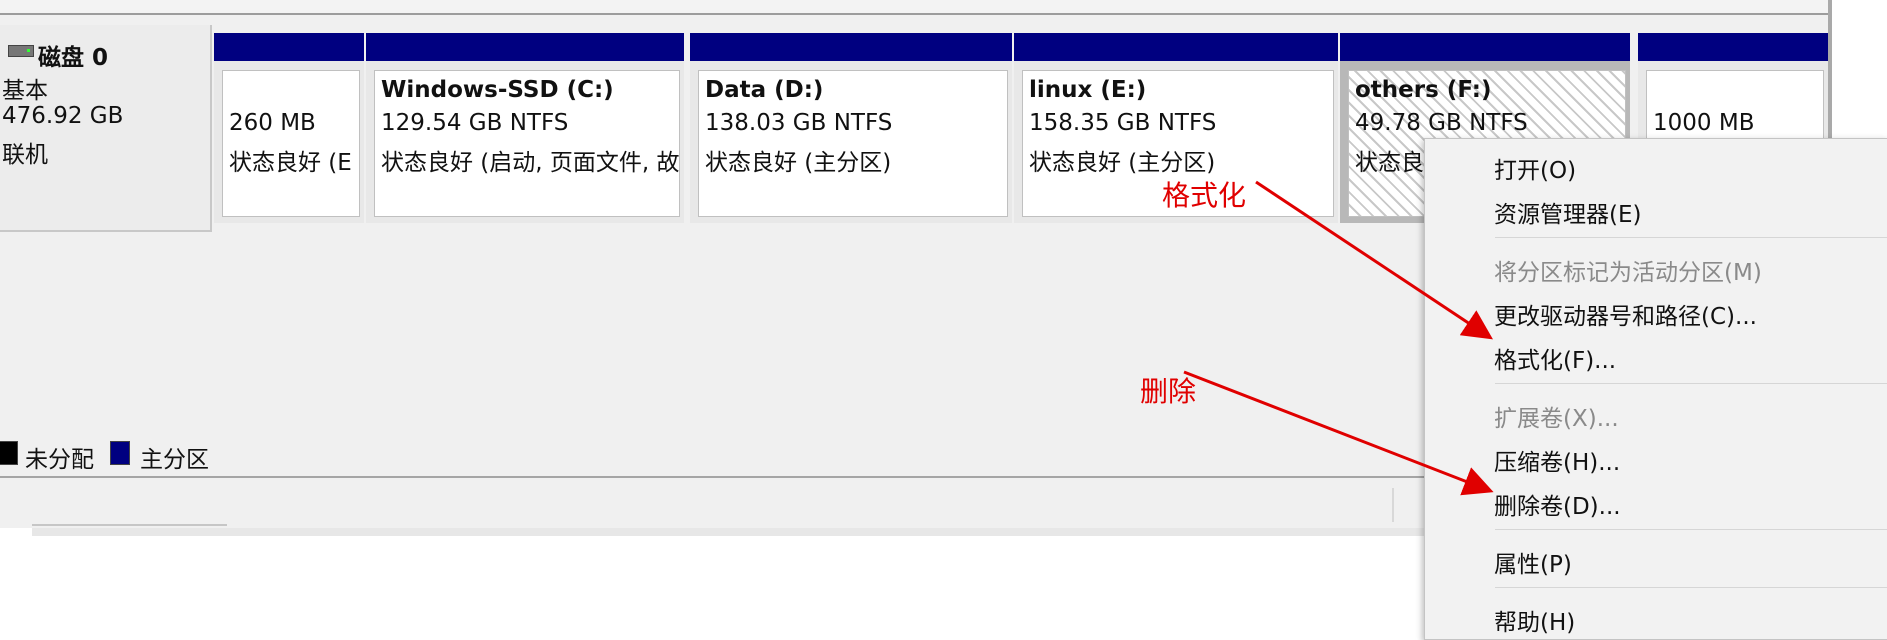  What do you see at coordinates (475, 123) in the screenshot?
I see `partition-size: 129.54 GB NTFS` at bounding box center [475, 123].